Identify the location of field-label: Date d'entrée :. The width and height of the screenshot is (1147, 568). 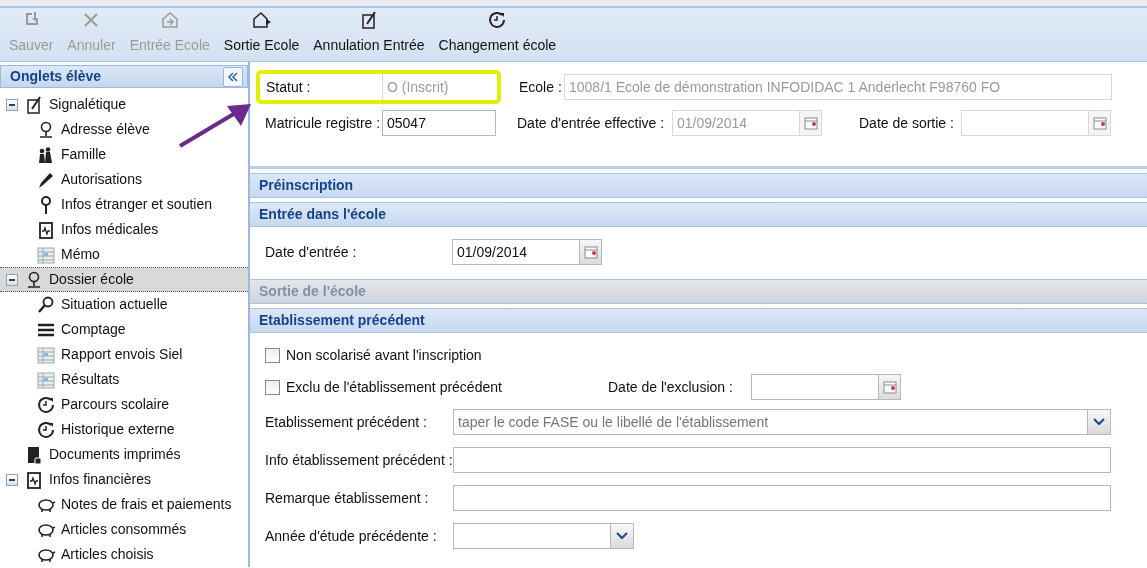
(311, 252).